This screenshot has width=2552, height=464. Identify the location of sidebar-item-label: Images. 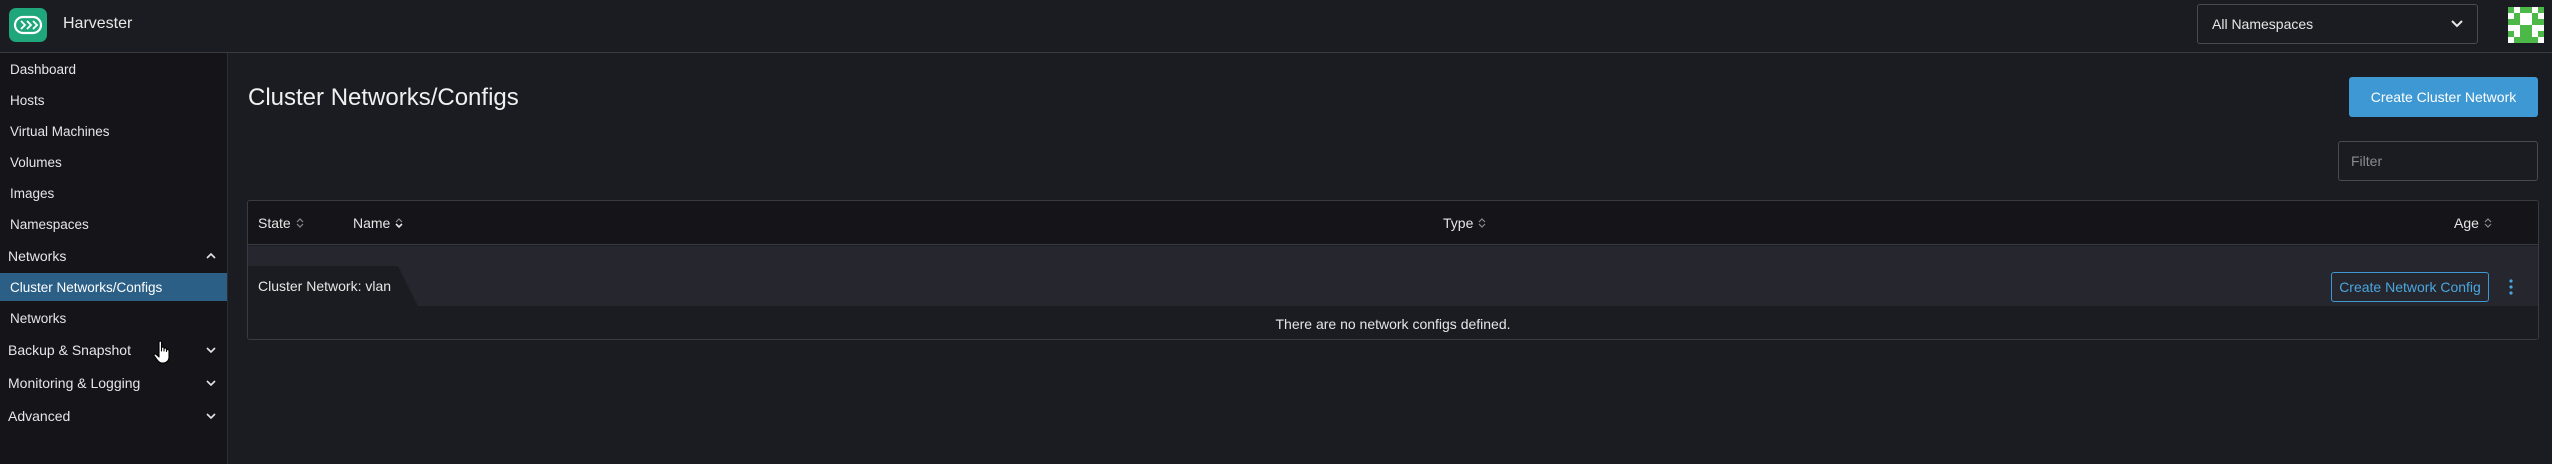
(32, 193).